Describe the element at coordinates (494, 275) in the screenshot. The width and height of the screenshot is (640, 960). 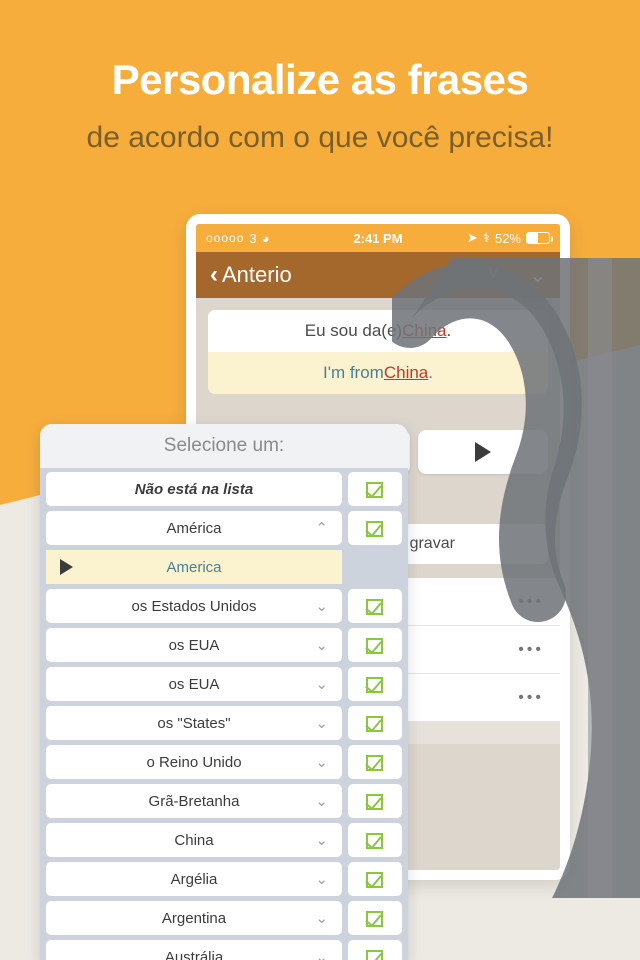
I see `chevron-up-icon: ˅` at that location.